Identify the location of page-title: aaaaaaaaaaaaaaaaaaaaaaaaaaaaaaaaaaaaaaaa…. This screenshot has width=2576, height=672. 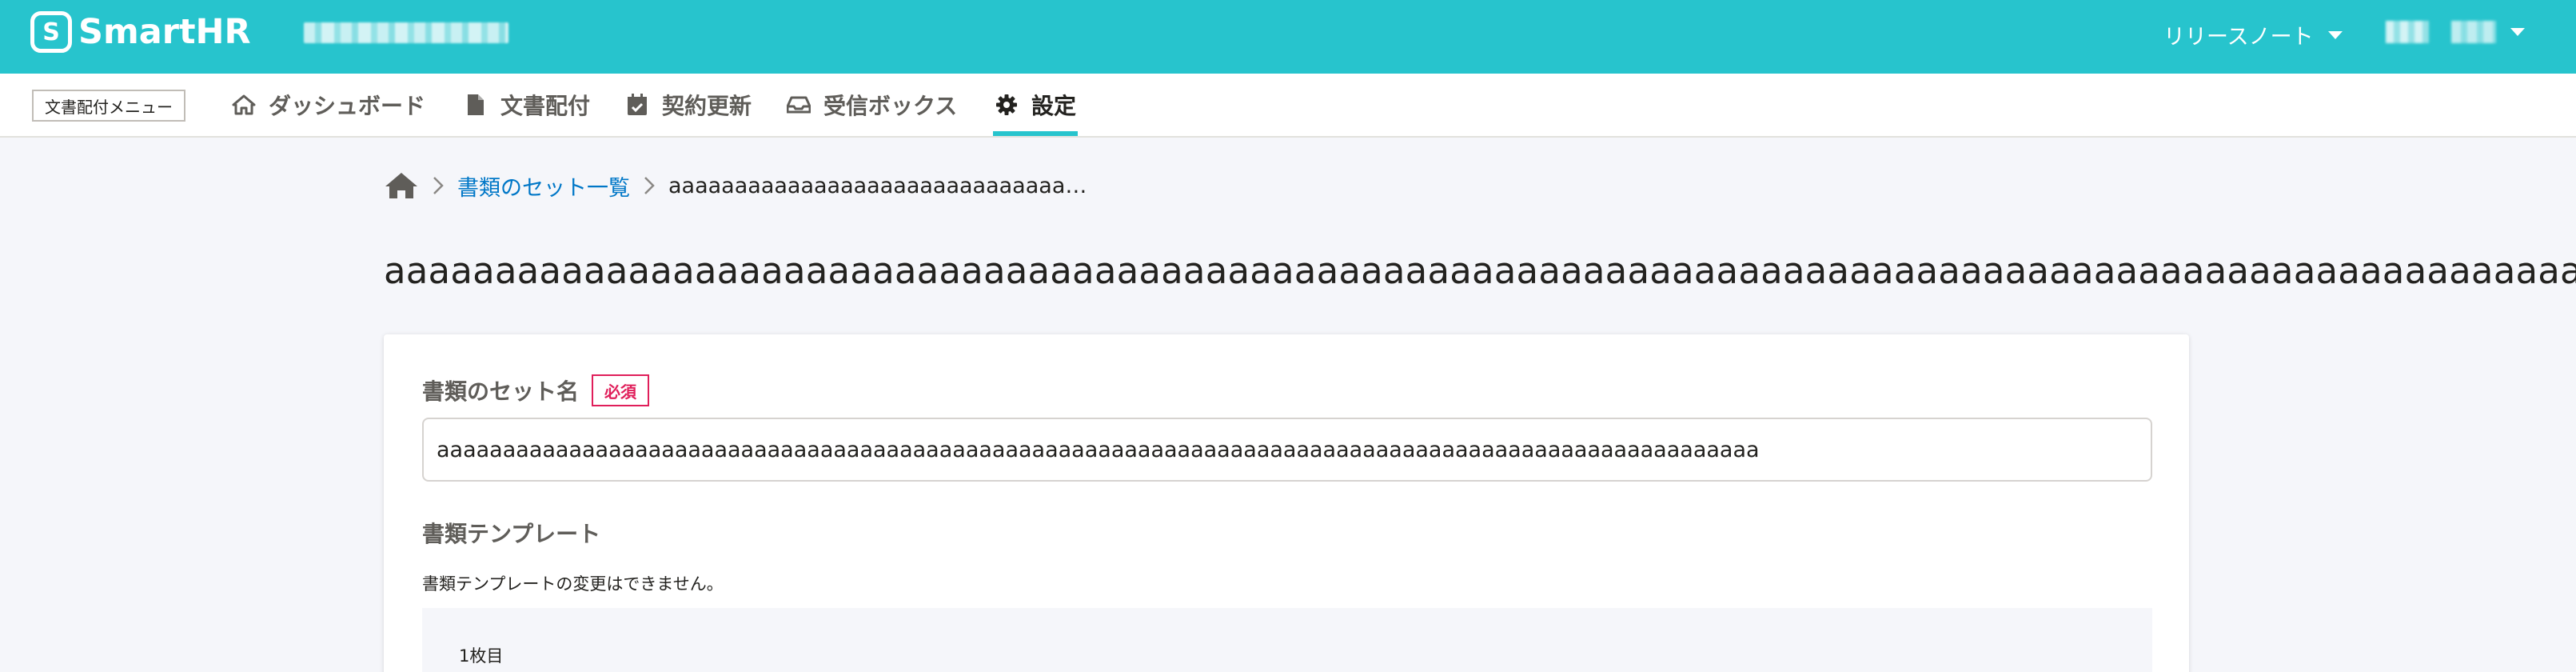
(1480, 271).